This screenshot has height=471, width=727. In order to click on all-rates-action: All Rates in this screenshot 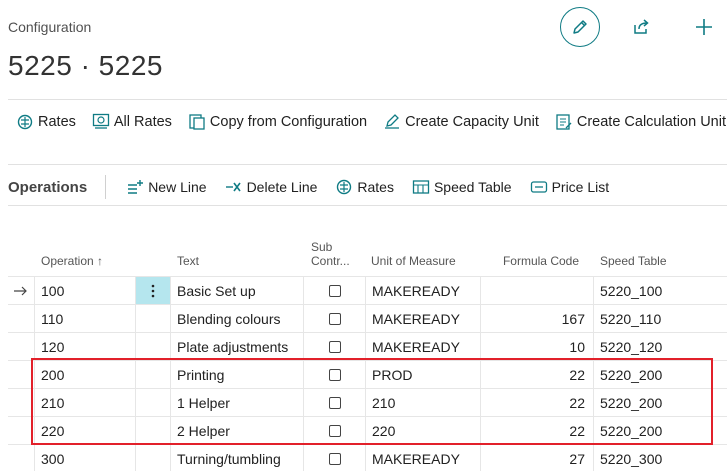, I will do `click(132, 122)`.